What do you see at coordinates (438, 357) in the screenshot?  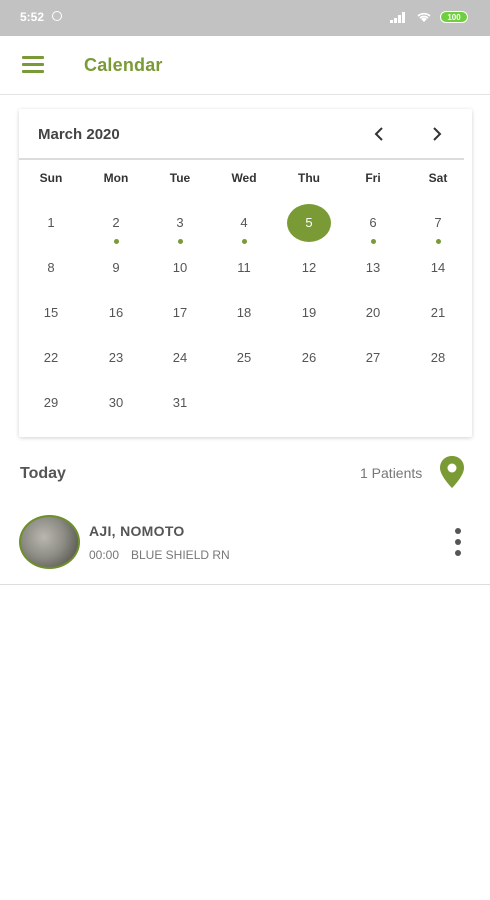 I see `day-number: 28` at bounding box center [438, 357].